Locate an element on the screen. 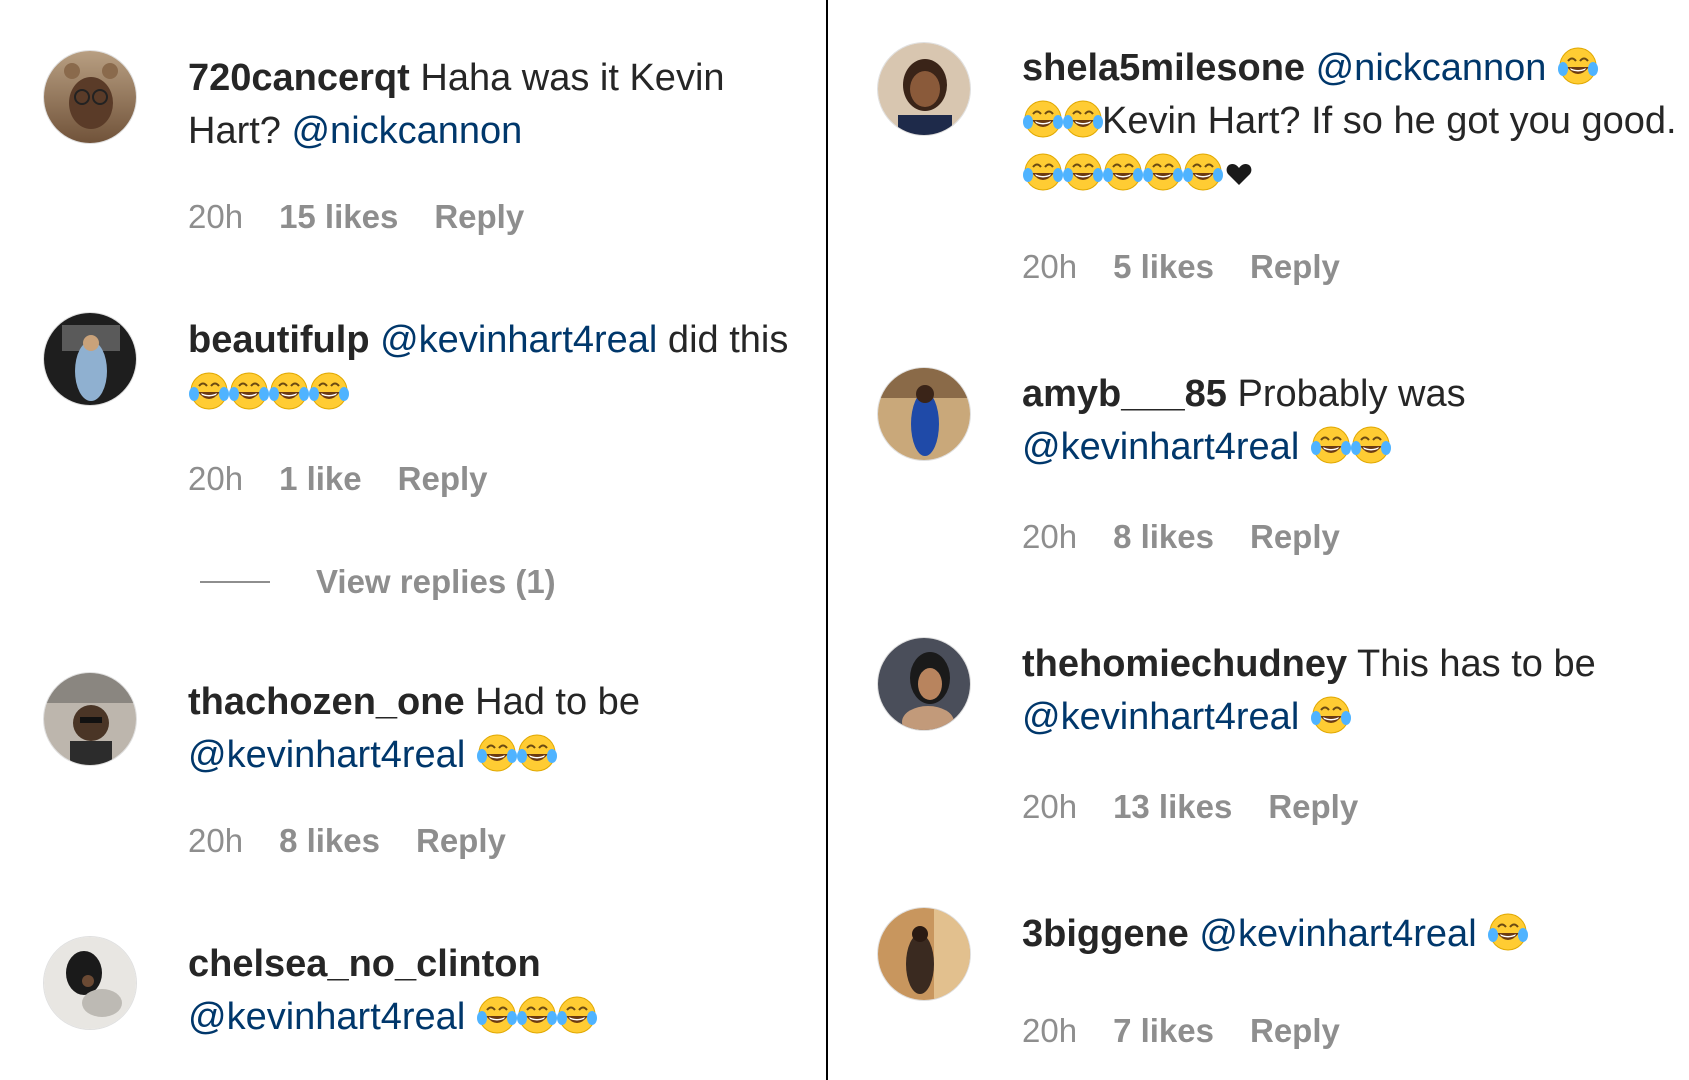 The width and height of the screenshot is (1689, 1080). comment-body-text: Kevin Hart? If so he got you good. is located at coordinates (1389, 121).